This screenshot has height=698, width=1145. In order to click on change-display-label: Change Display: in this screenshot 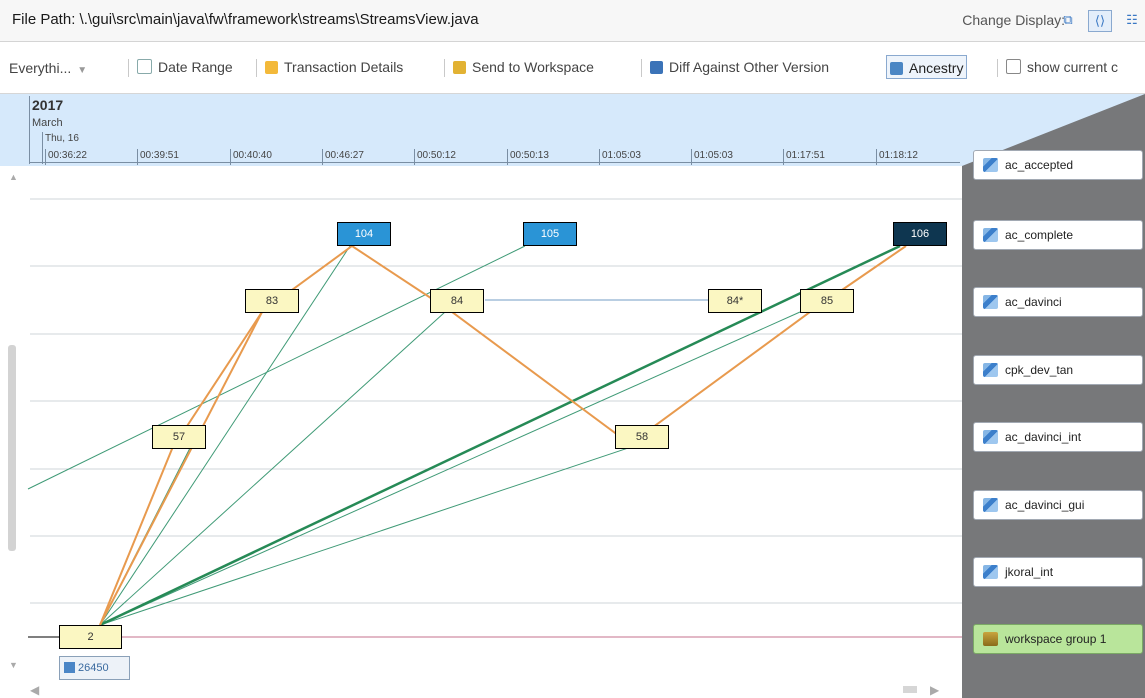, I will do `click(1013, 20)`.